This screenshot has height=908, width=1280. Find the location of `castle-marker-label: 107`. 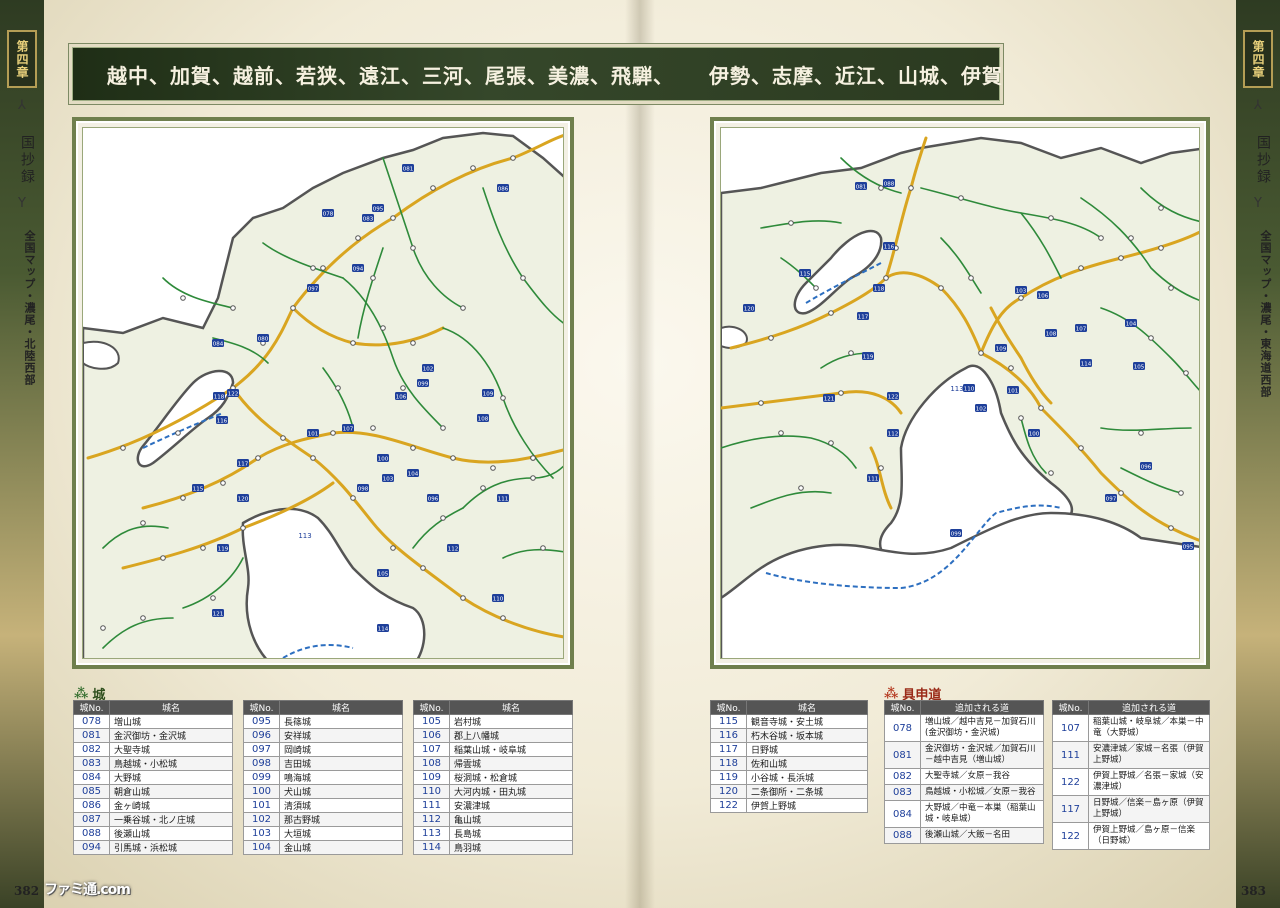

castle-marker-label: 107 is located at coordinates (348, 429).